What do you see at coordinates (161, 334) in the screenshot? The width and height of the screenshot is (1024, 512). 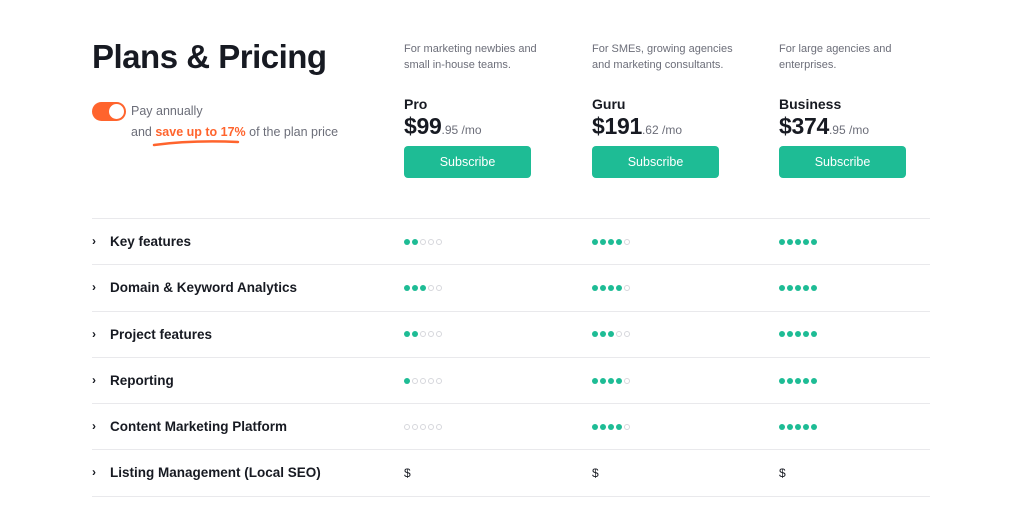 I see `feature-label: Project features` at bounding box center [161, 334].